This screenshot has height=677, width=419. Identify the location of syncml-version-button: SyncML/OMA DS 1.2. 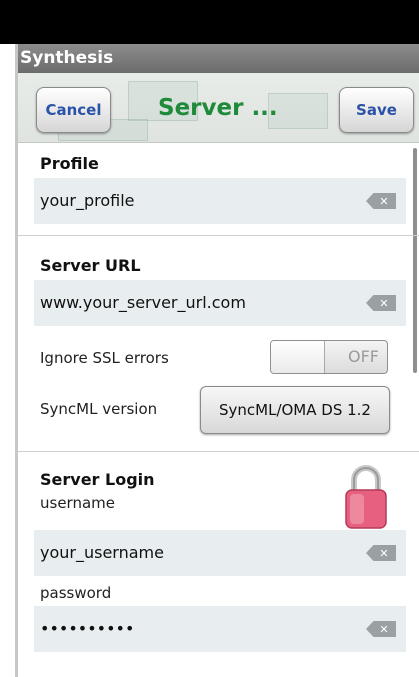
(295, 410).